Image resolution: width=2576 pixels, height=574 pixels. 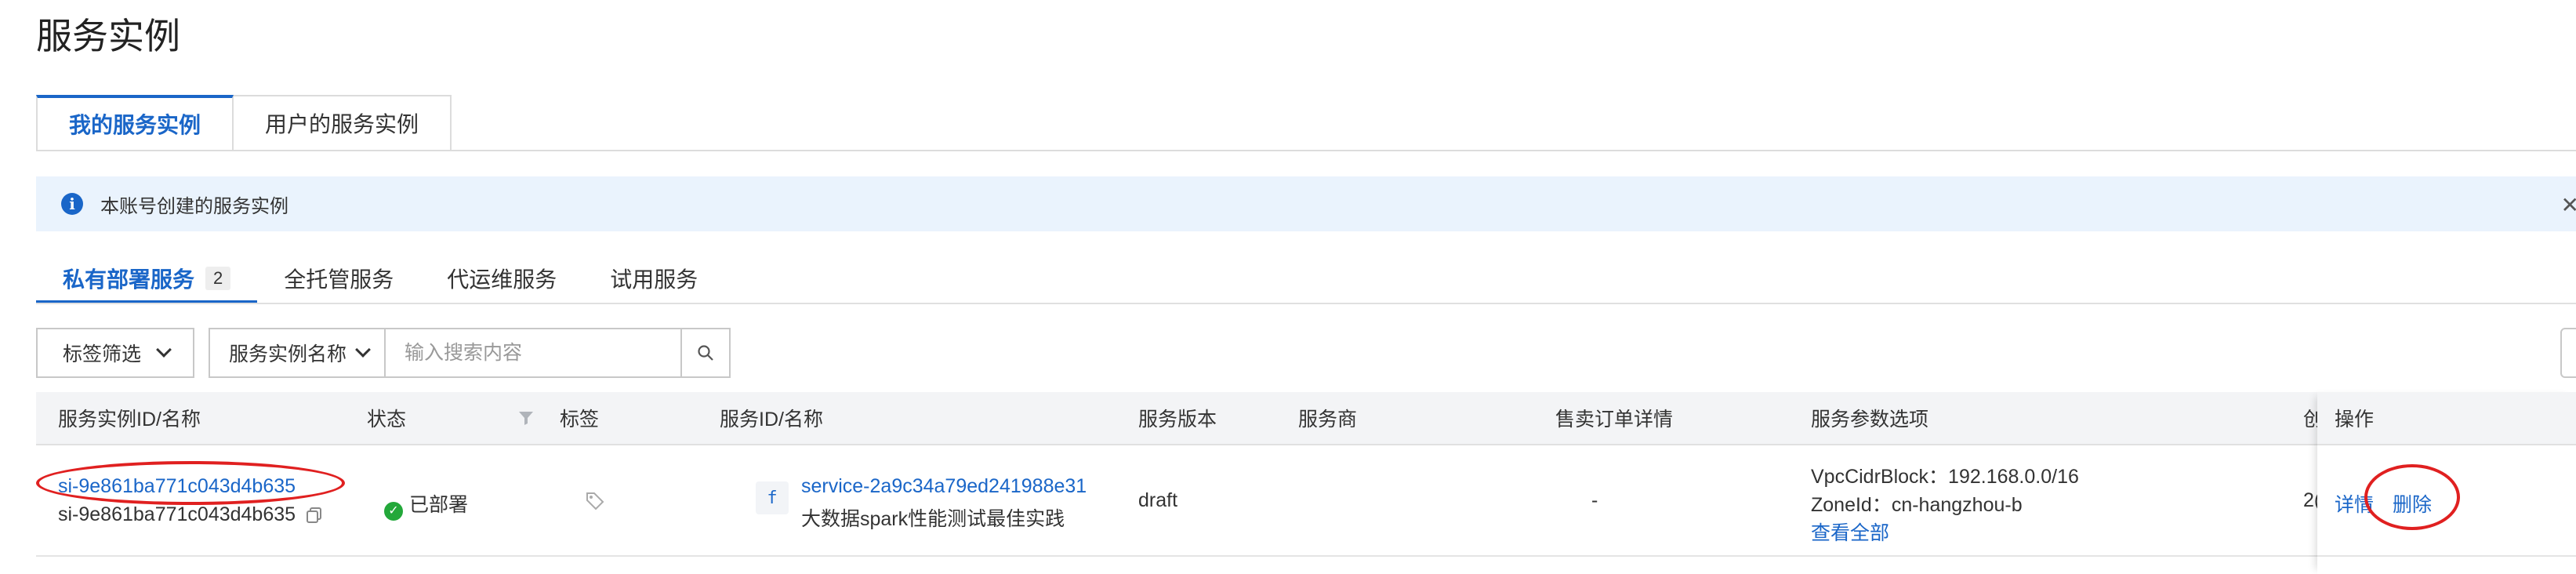 I want to click on delete-link: 删除, so click(x=2413, y=503).